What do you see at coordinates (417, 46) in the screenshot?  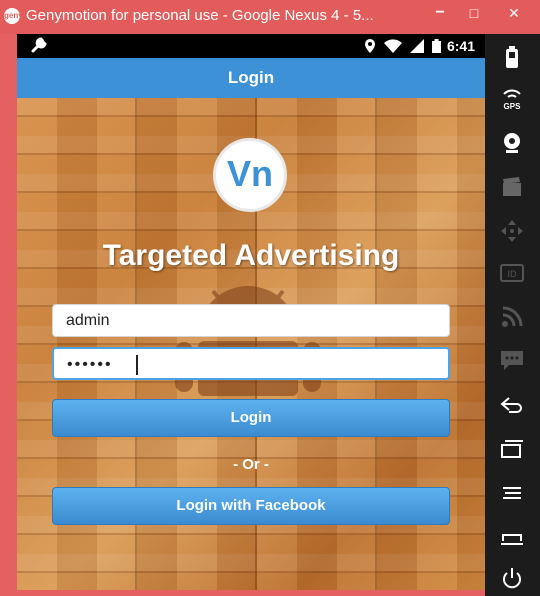 I see `signal-icon` at bounding box center [417, 46].